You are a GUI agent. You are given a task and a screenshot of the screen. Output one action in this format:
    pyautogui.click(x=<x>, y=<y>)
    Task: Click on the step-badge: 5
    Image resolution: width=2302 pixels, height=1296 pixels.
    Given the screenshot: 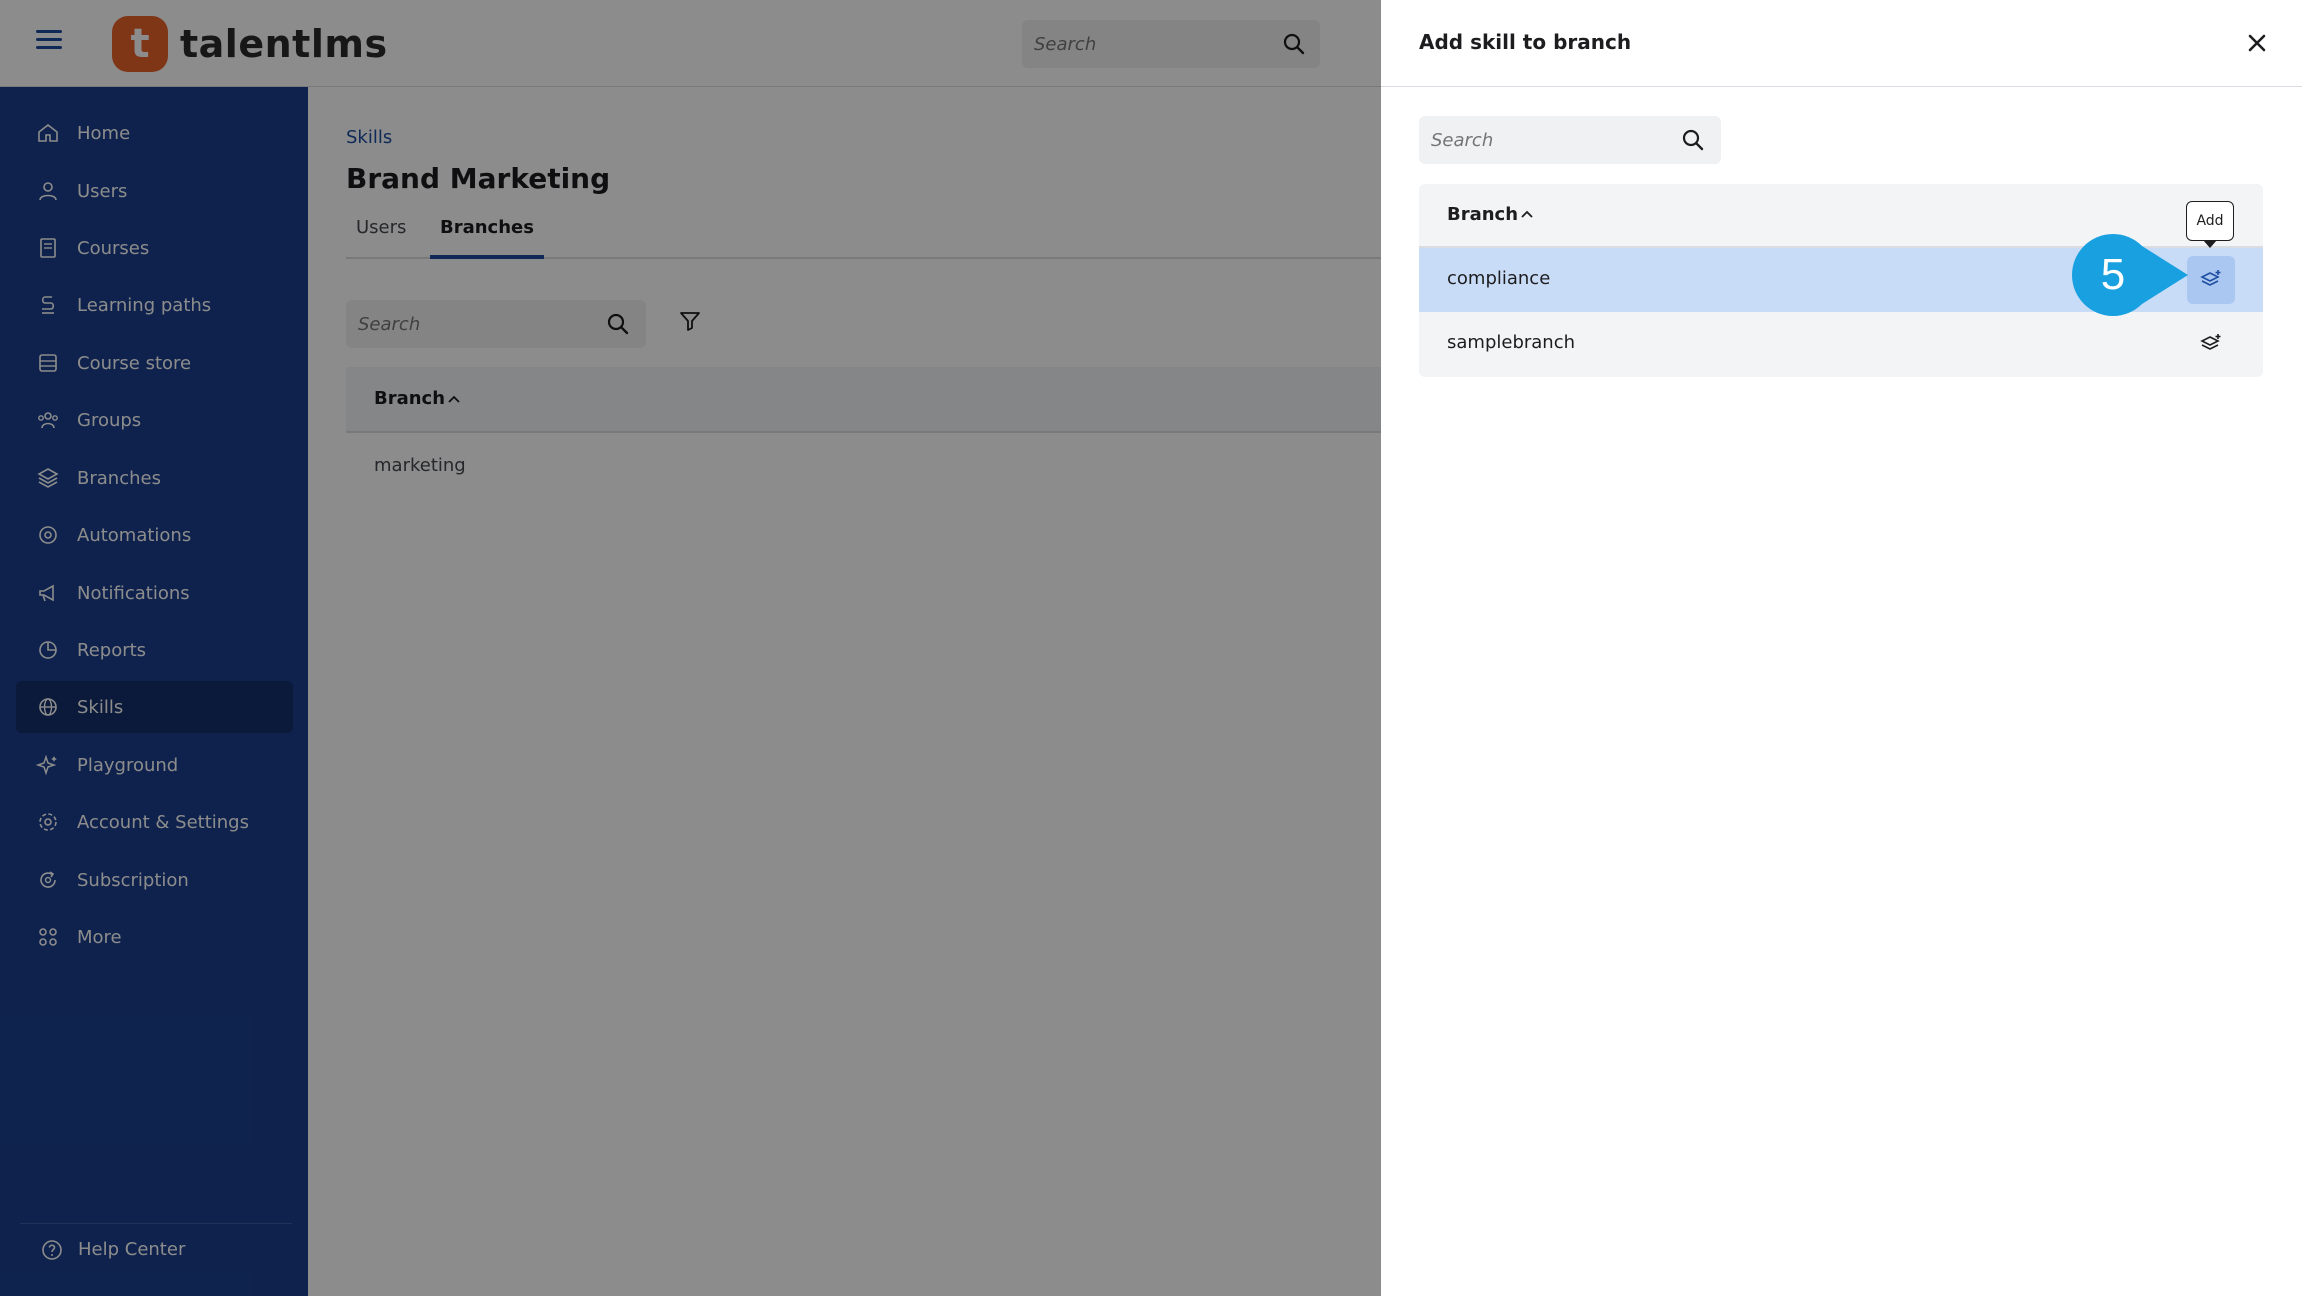 What is the action you would take?
    pyautogui.click(x=2113, y=275)
    